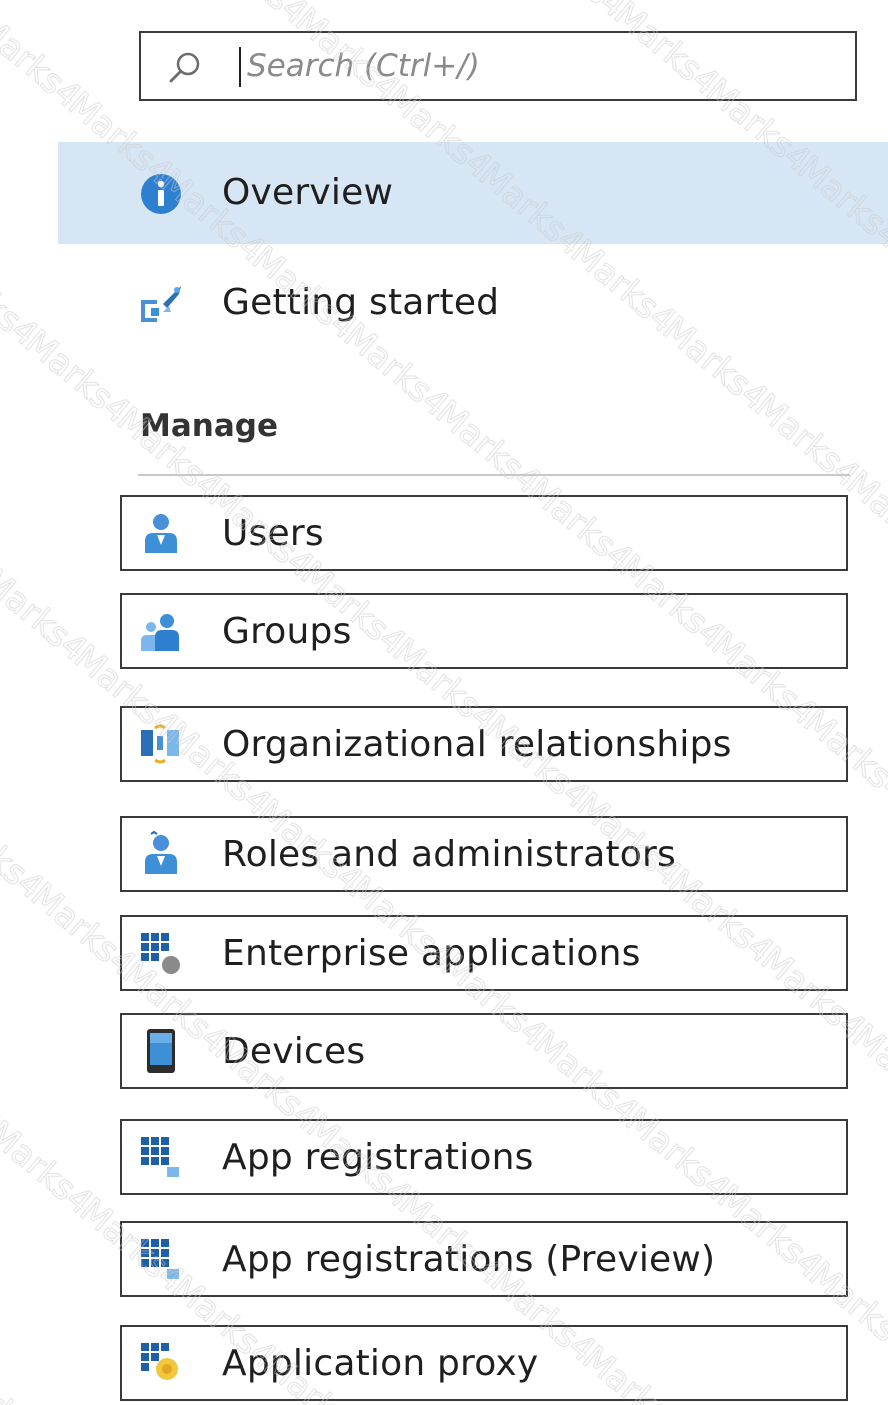 This screenshot has width=888, height=1405. I want to click on device-icon, so click(161, 1051).